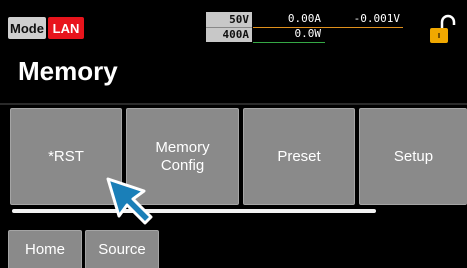 The height and width of the screenshot is (268, 467). Describe the element at coordinates (233, 104) in the screenshot. I see `menu-separator` at that location.